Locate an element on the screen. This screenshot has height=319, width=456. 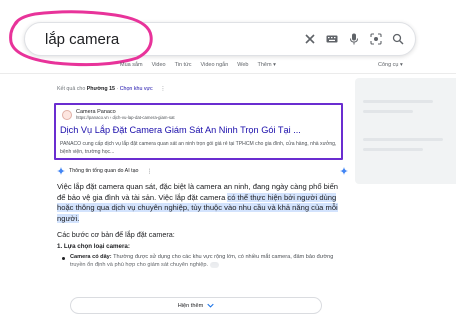
location-place: Phường 15 is located at coordinates (100, 89).